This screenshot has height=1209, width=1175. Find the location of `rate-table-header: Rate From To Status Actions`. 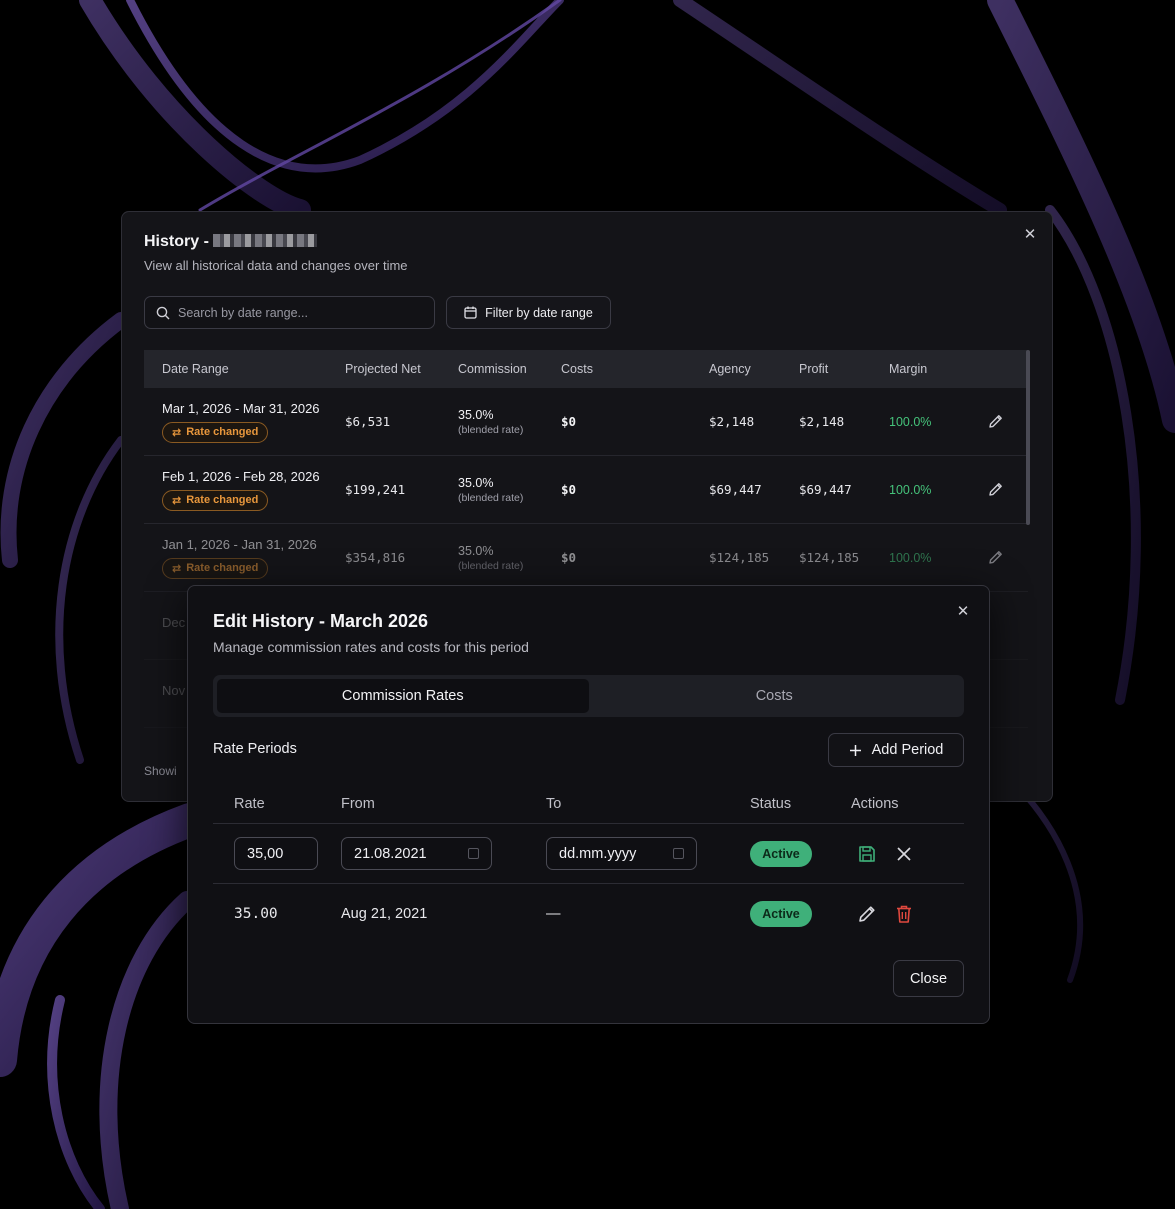

rate-table-header: Rate From To Status Actions is located at coordinates (588, 804).